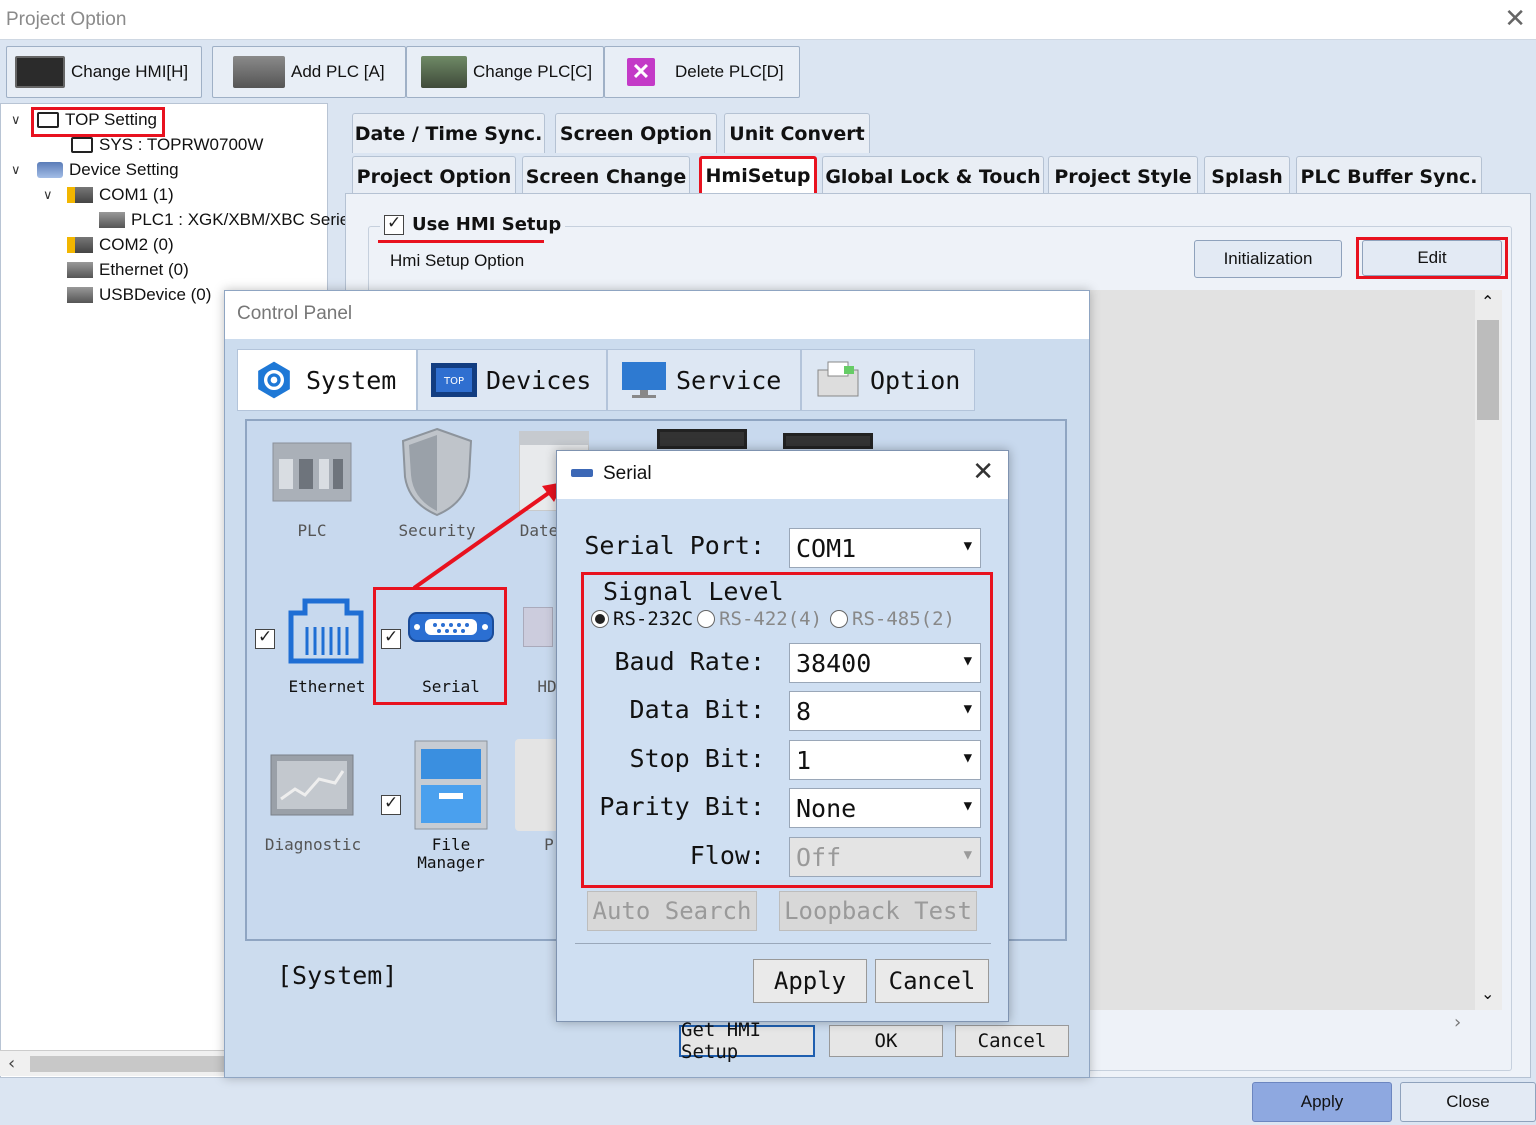 The height and width of the screenshot is (1125, 1536). I want to click on tab-project-style: Project Style, so click(1123, 176).